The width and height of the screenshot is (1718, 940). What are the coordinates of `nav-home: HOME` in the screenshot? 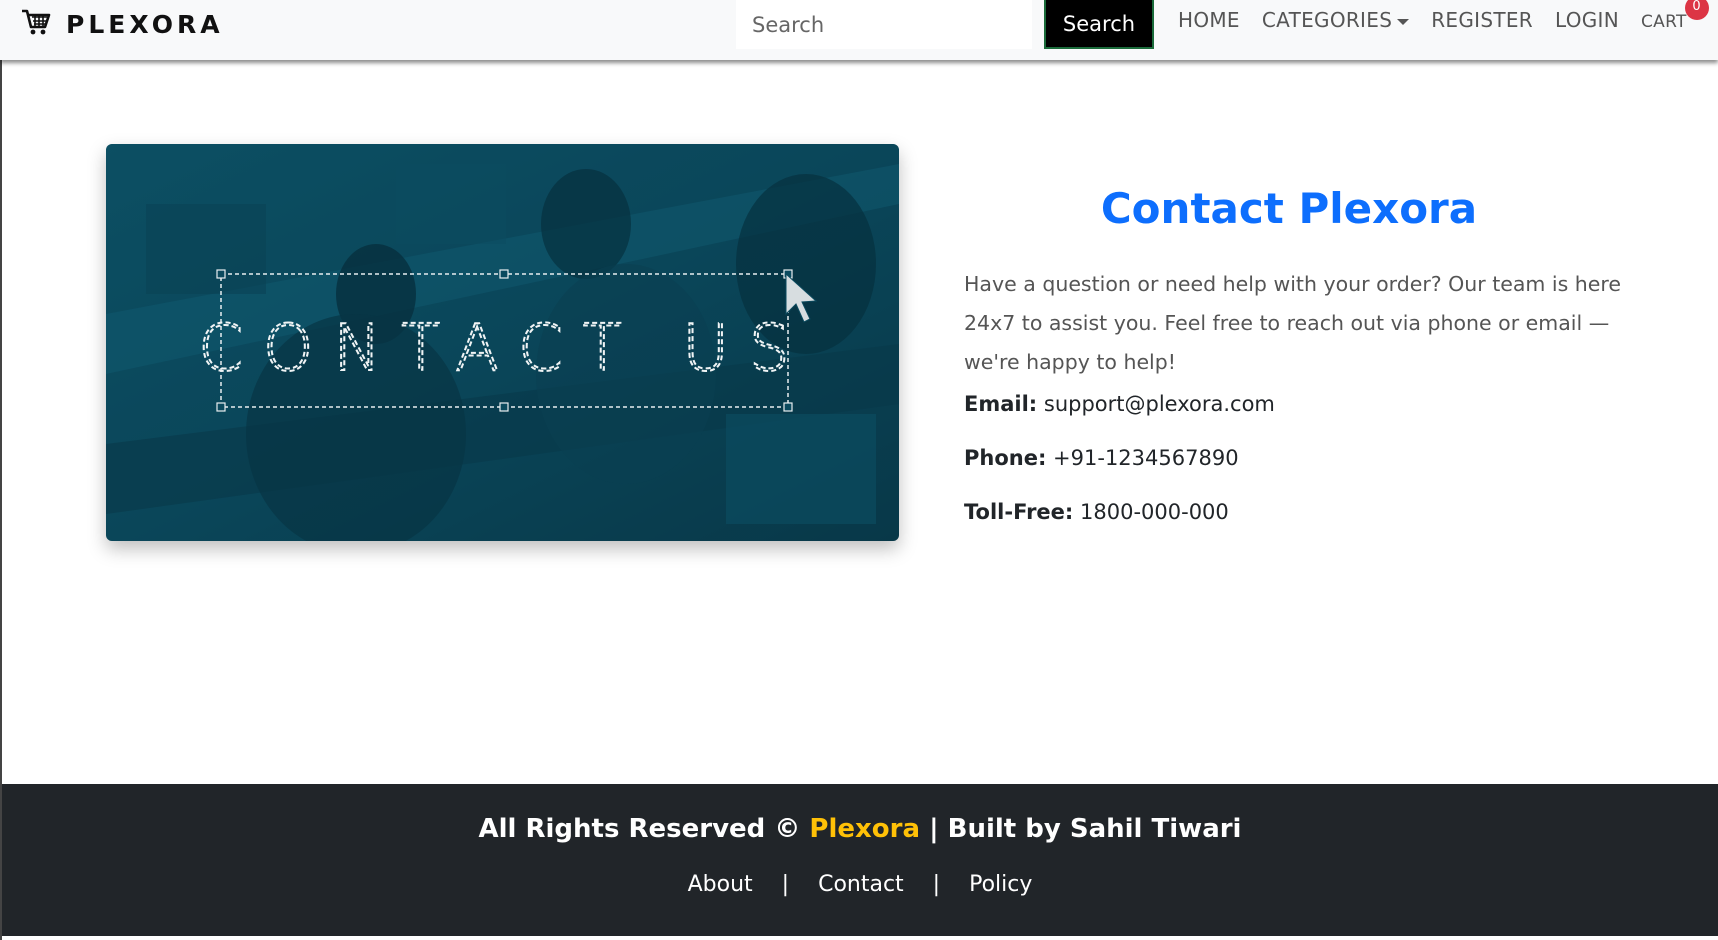 It's located at (1209, 20).